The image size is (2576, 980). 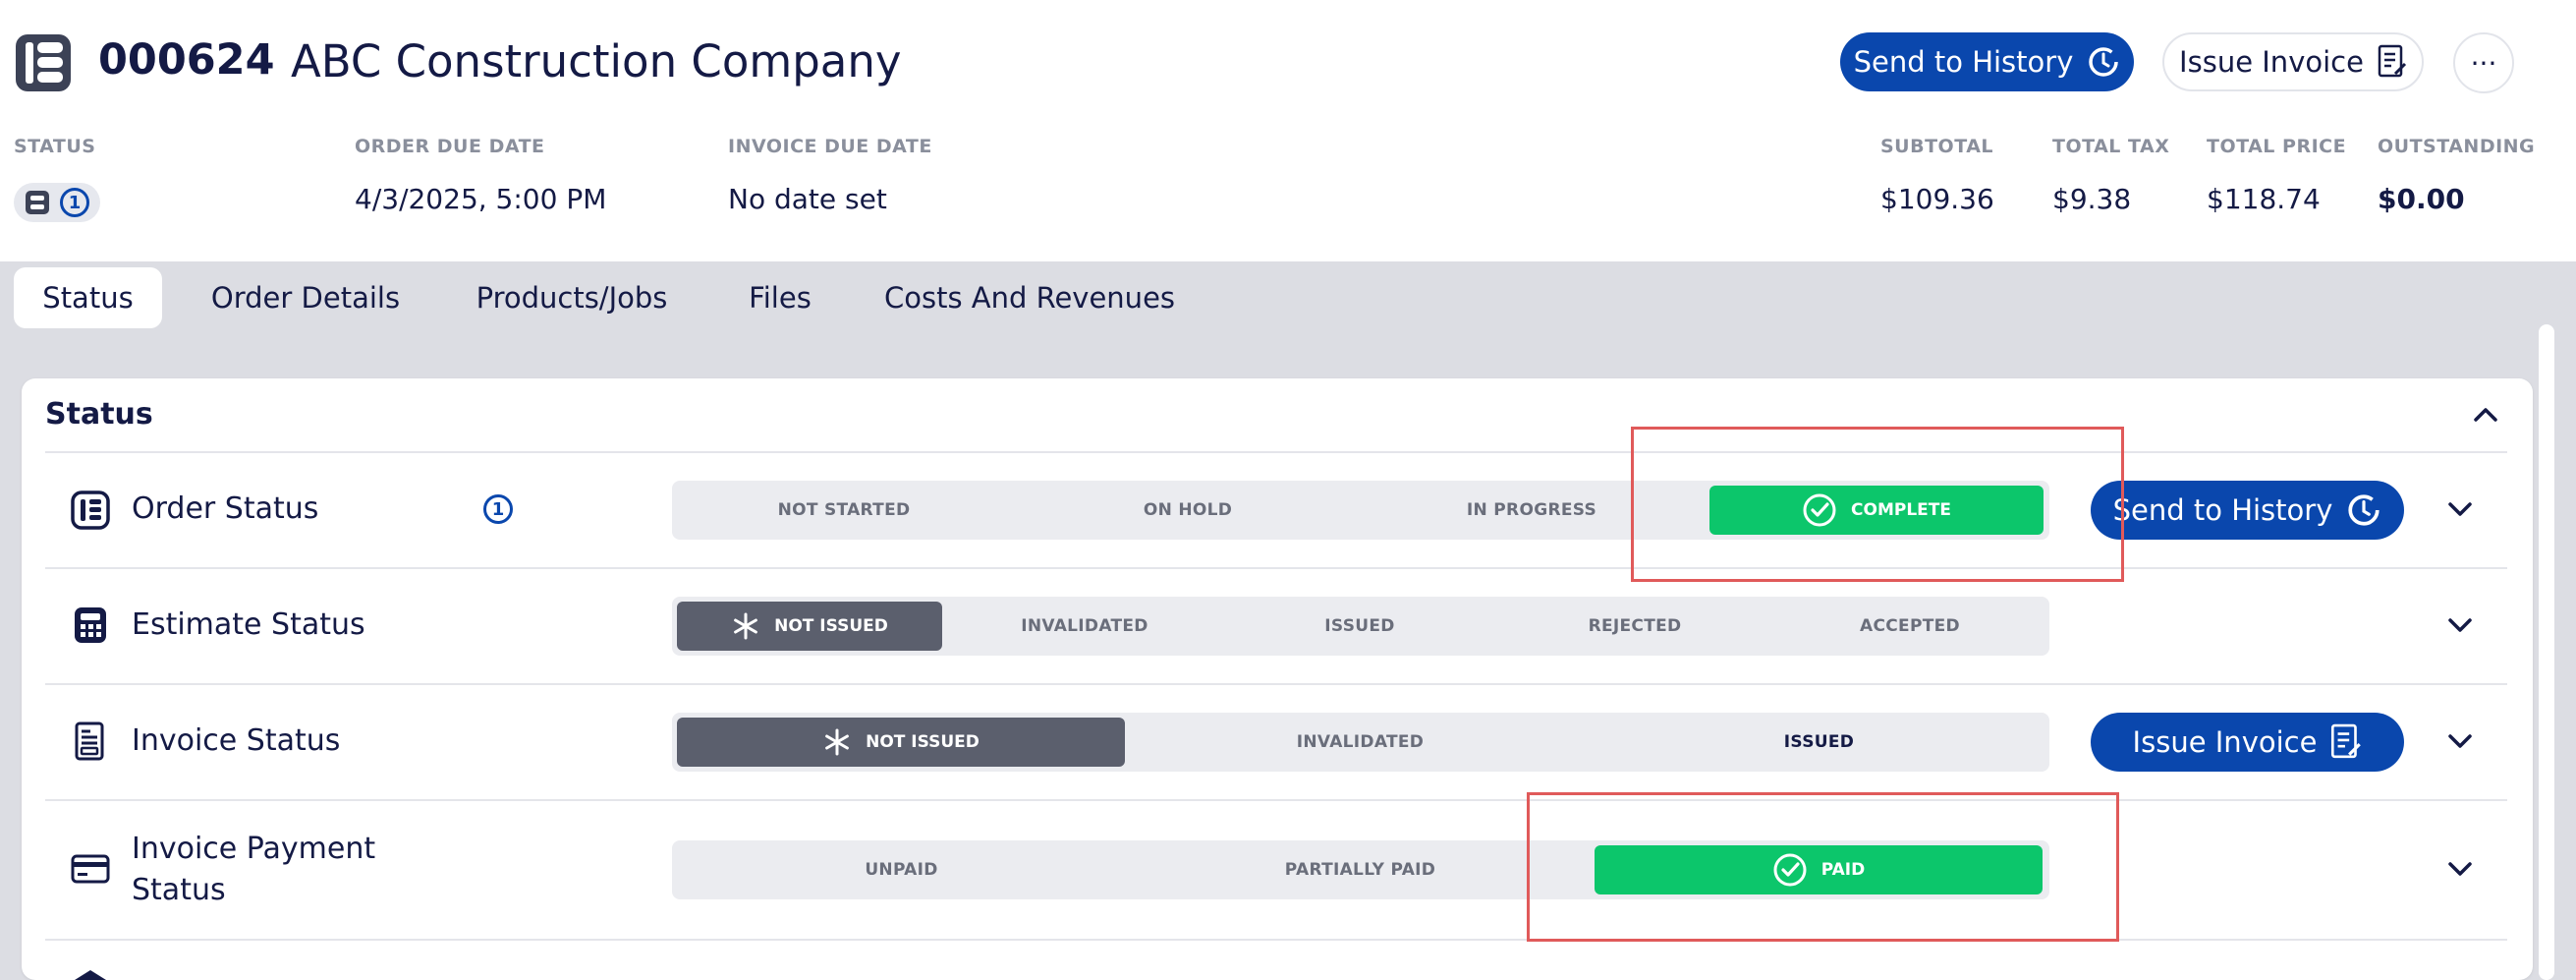 I want to click on invoice-payment-status-label-line2: Status, so click(x=179, y=890).